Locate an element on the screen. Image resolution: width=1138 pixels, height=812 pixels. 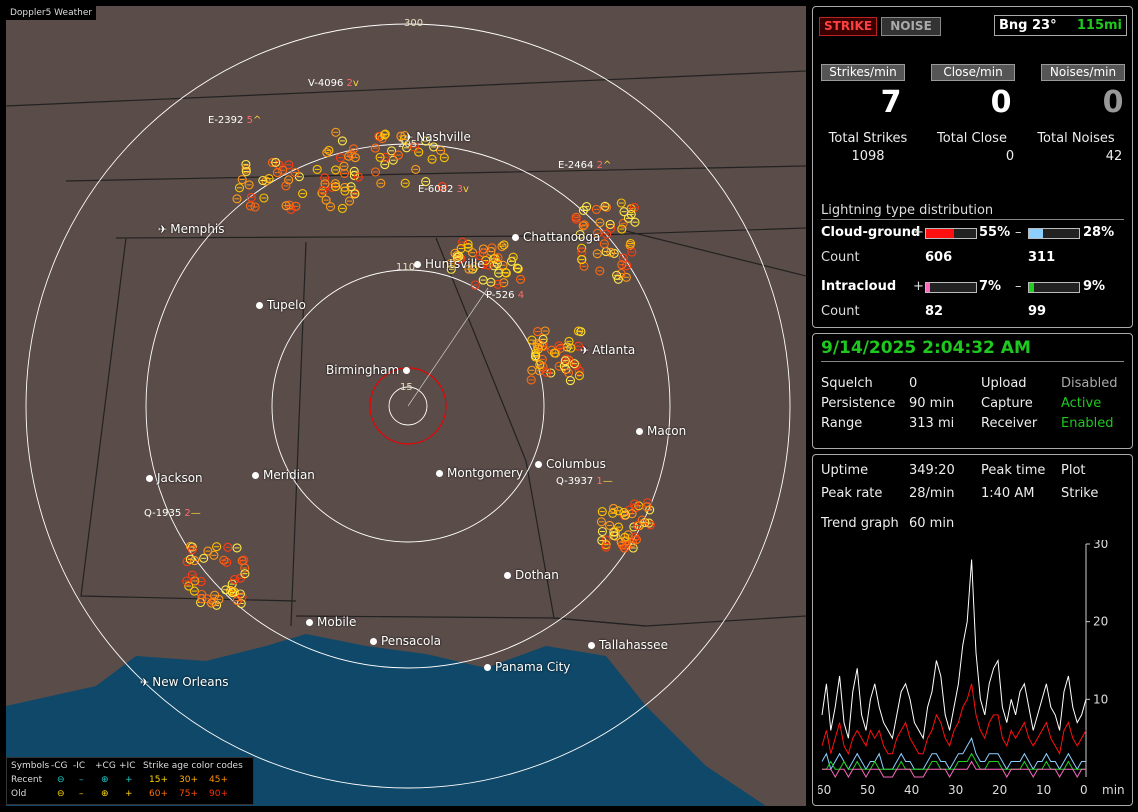
ic-positive-bar is located at coordinates (951, 287).